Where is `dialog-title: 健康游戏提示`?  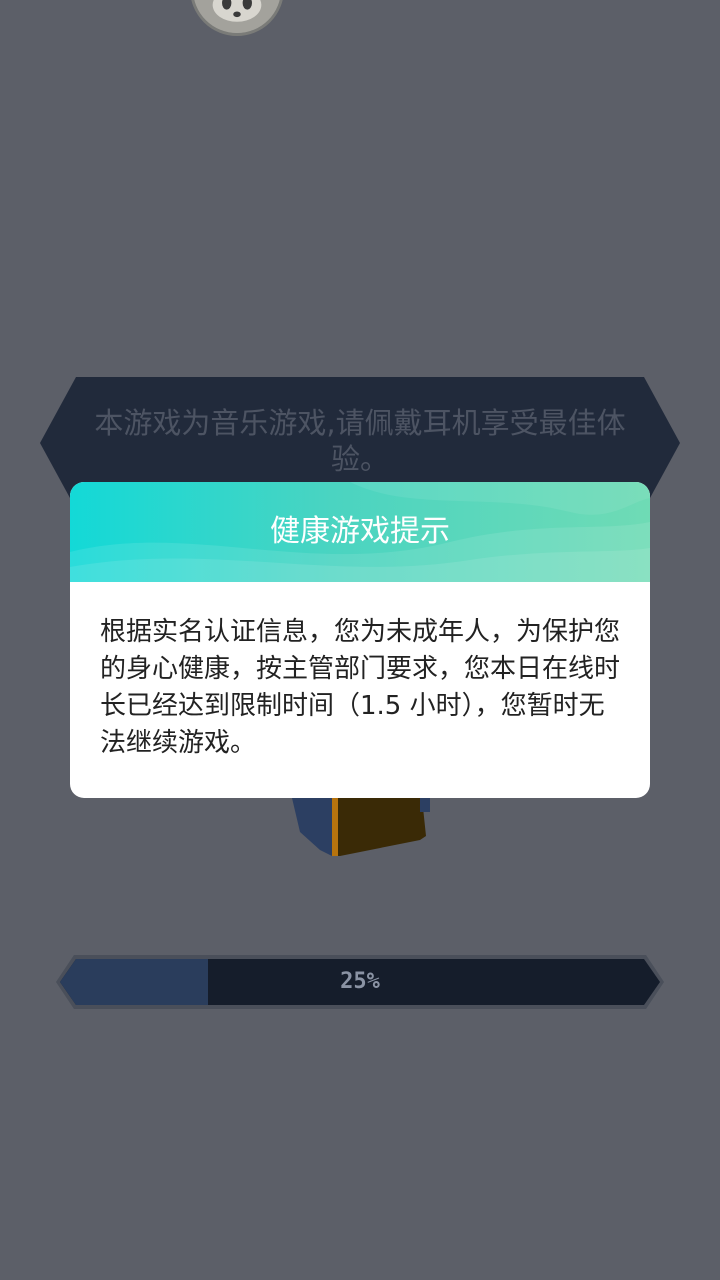
dialog-title: 健康游戏提示 is located at coordinates (360, 531).